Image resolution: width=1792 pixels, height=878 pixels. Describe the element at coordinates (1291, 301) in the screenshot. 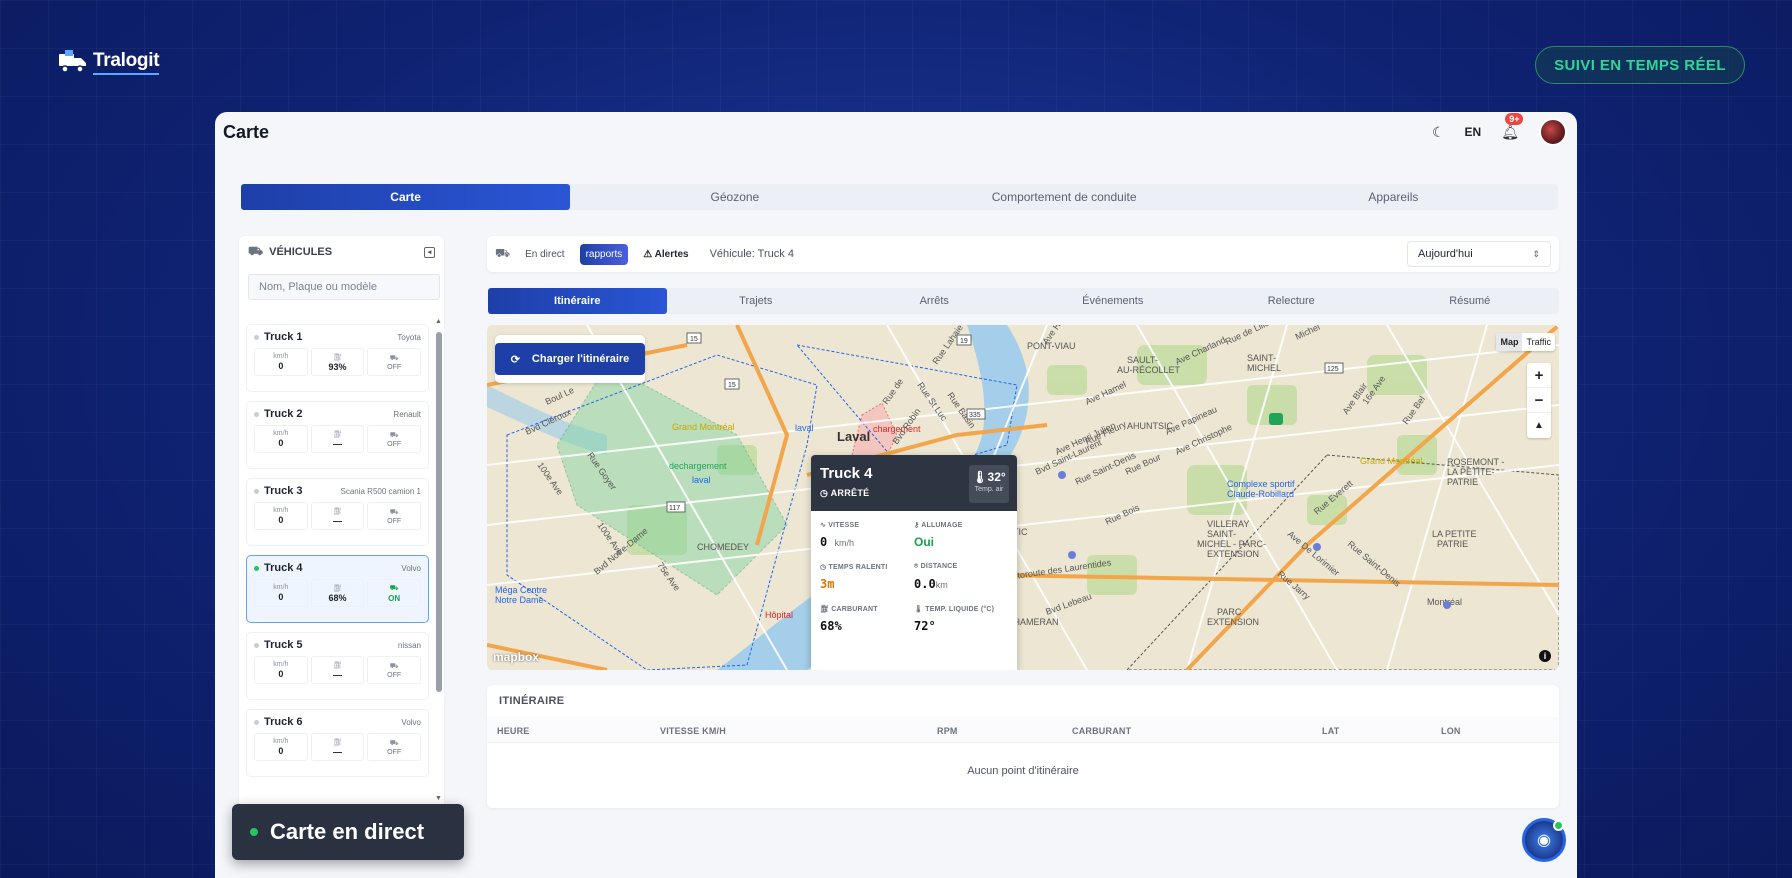

I see `tab-relecture: Relecture` at that location.